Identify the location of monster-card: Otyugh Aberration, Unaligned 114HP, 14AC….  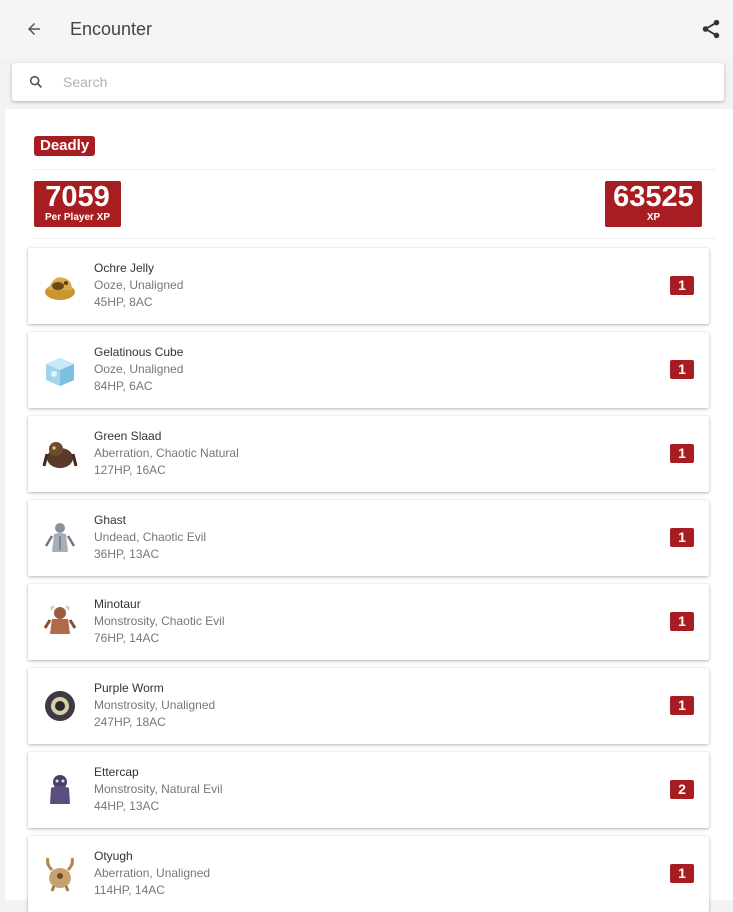
(368, 874).